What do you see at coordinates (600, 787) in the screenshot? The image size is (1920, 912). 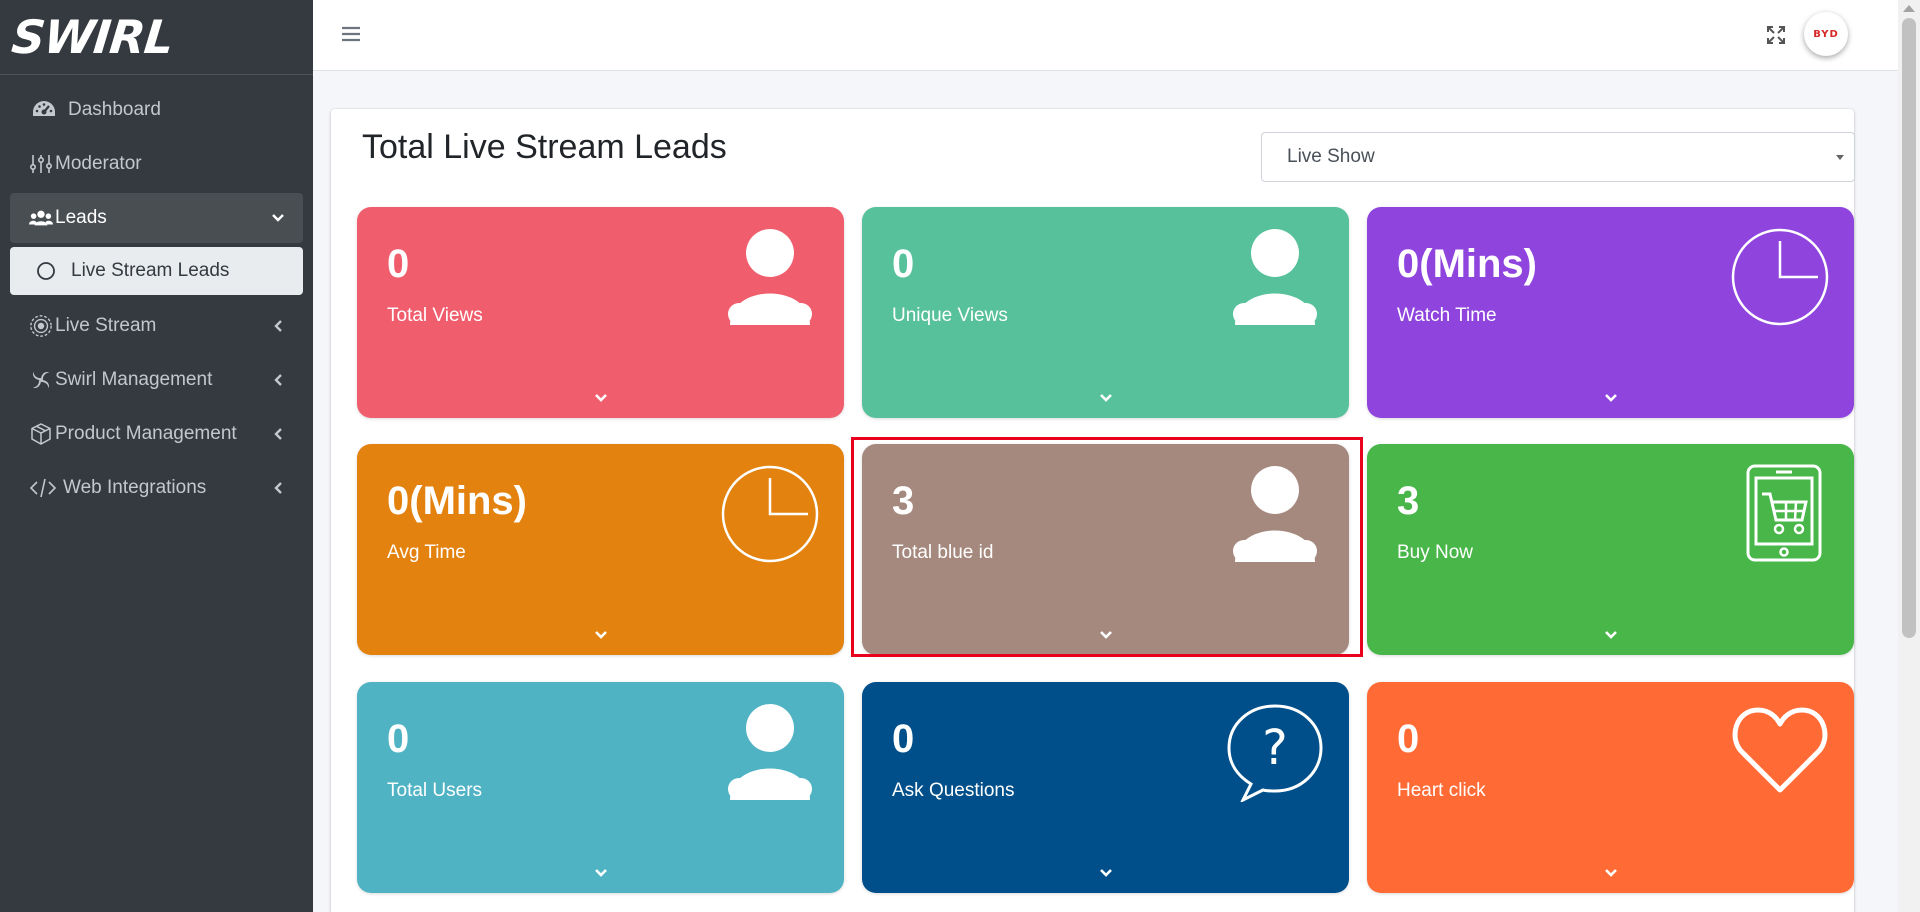 I see `stat-box: 0 Total Users` at bounding box center [600, 787].